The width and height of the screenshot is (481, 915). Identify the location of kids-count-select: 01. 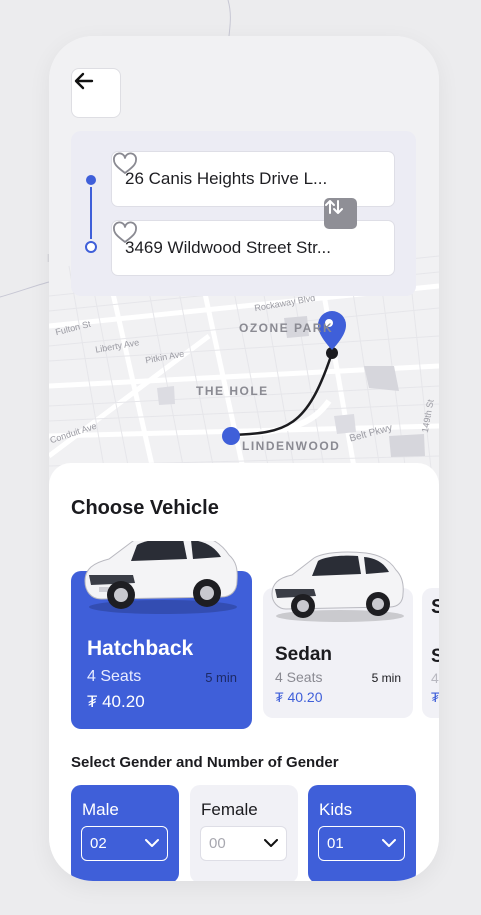
(361, 843).